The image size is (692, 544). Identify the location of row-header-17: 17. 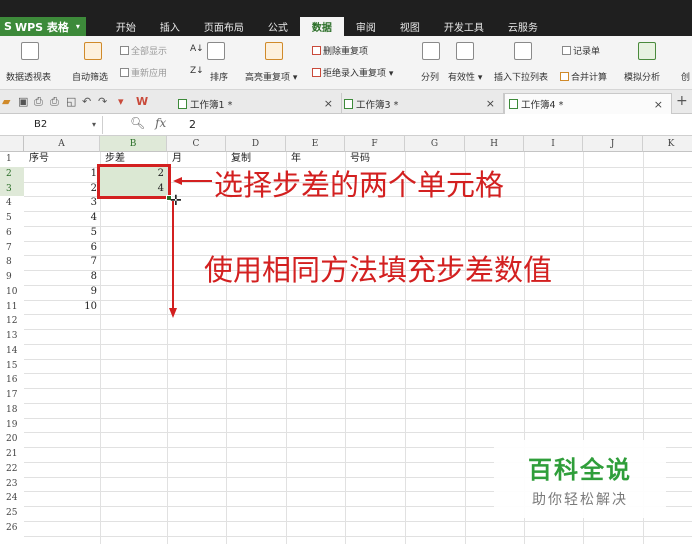
(12, 395).